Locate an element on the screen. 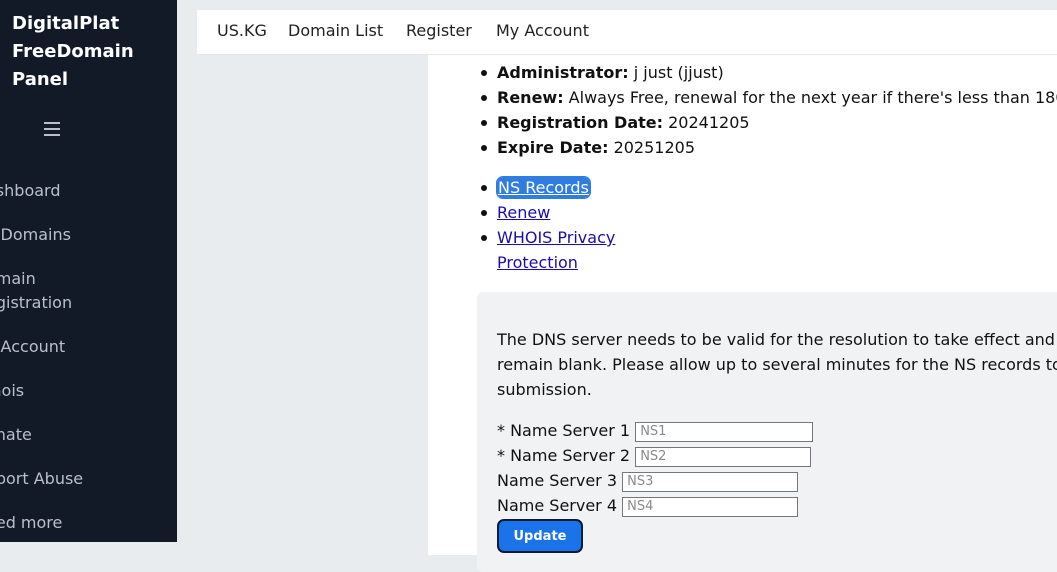 This screenshot has width=1057, height=572. ns1-label: * Name Server 1 is located at coordinates (564, 430).